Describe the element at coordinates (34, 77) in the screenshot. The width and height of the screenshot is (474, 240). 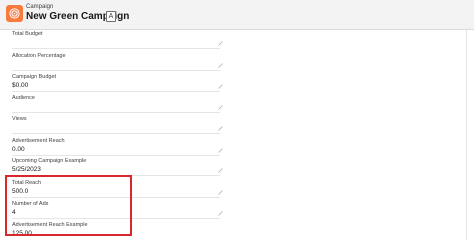
I see `field-label: Campaign Budget` at that location.